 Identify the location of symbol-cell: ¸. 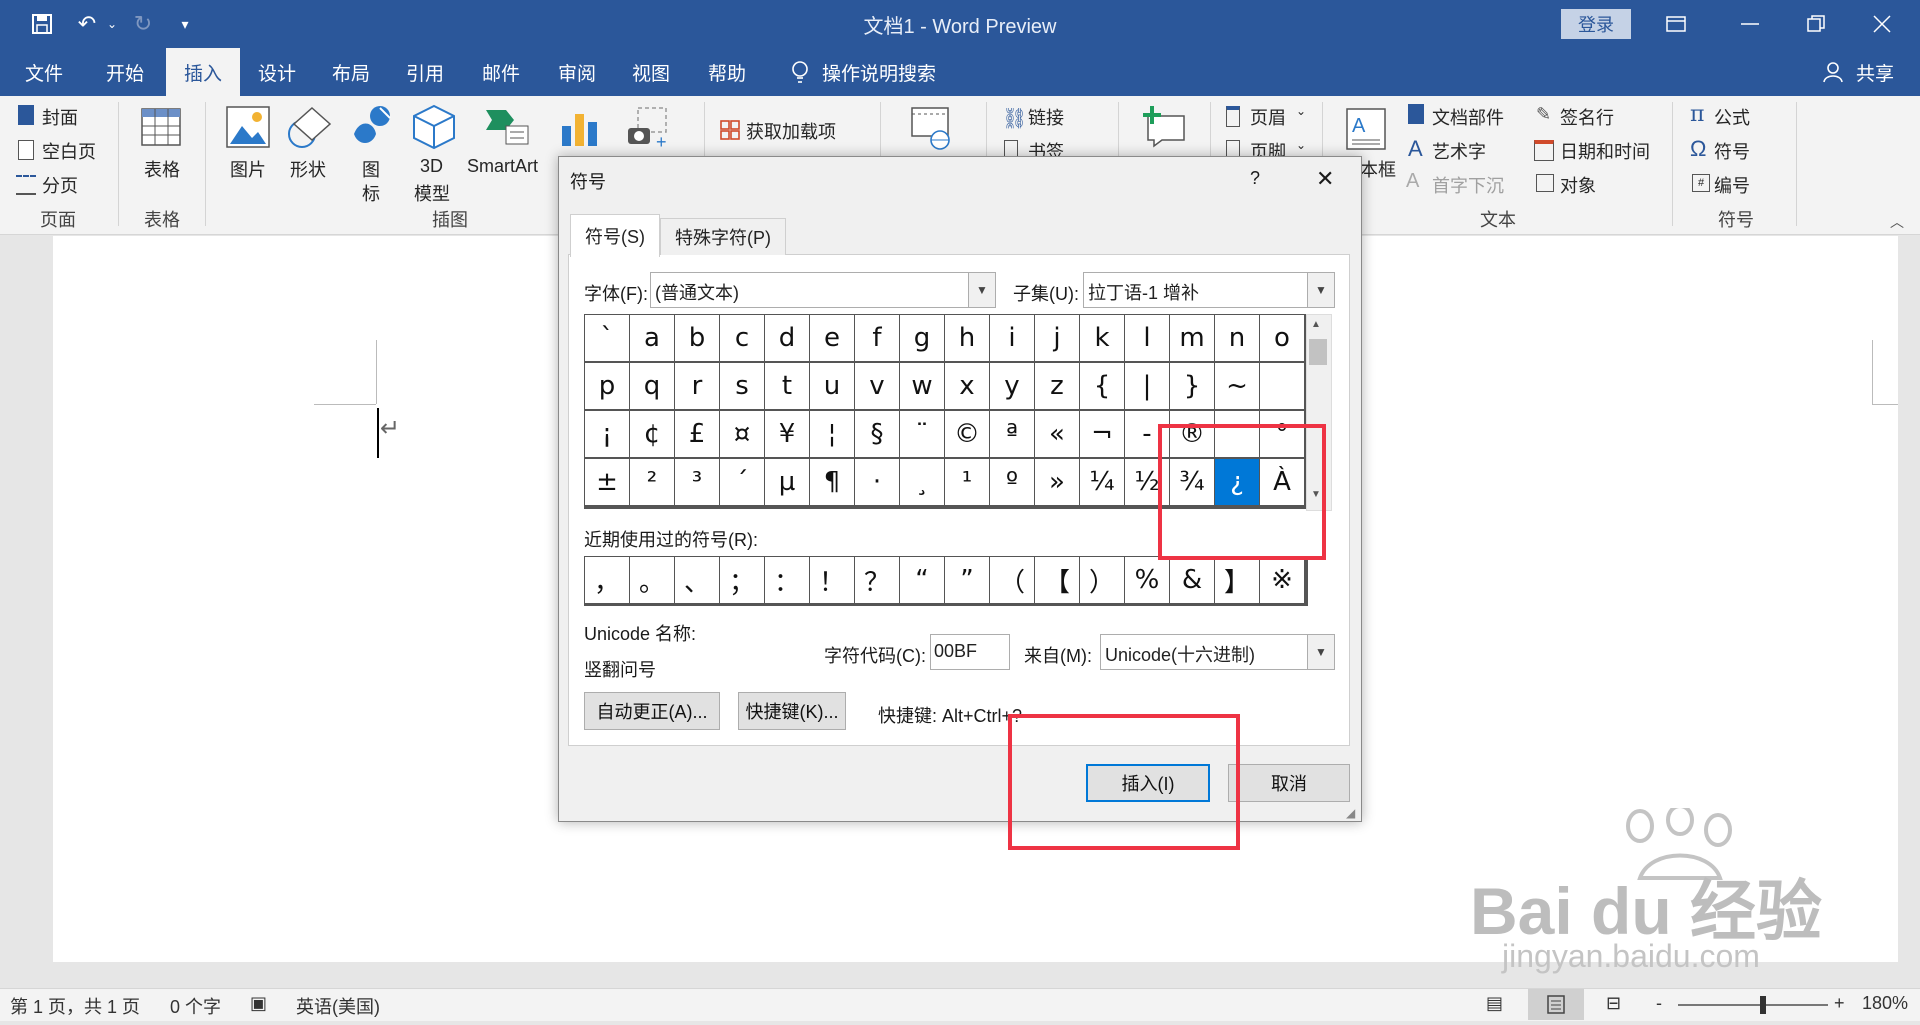
(922, 482).